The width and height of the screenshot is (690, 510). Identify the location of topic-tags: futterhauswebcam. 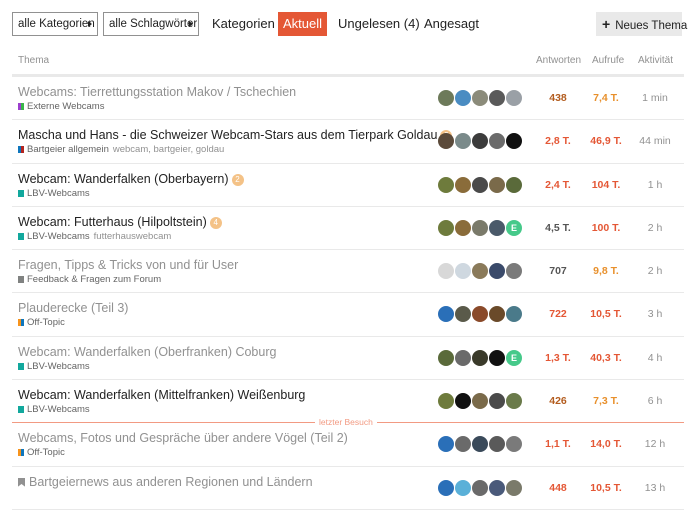
(133, 236).